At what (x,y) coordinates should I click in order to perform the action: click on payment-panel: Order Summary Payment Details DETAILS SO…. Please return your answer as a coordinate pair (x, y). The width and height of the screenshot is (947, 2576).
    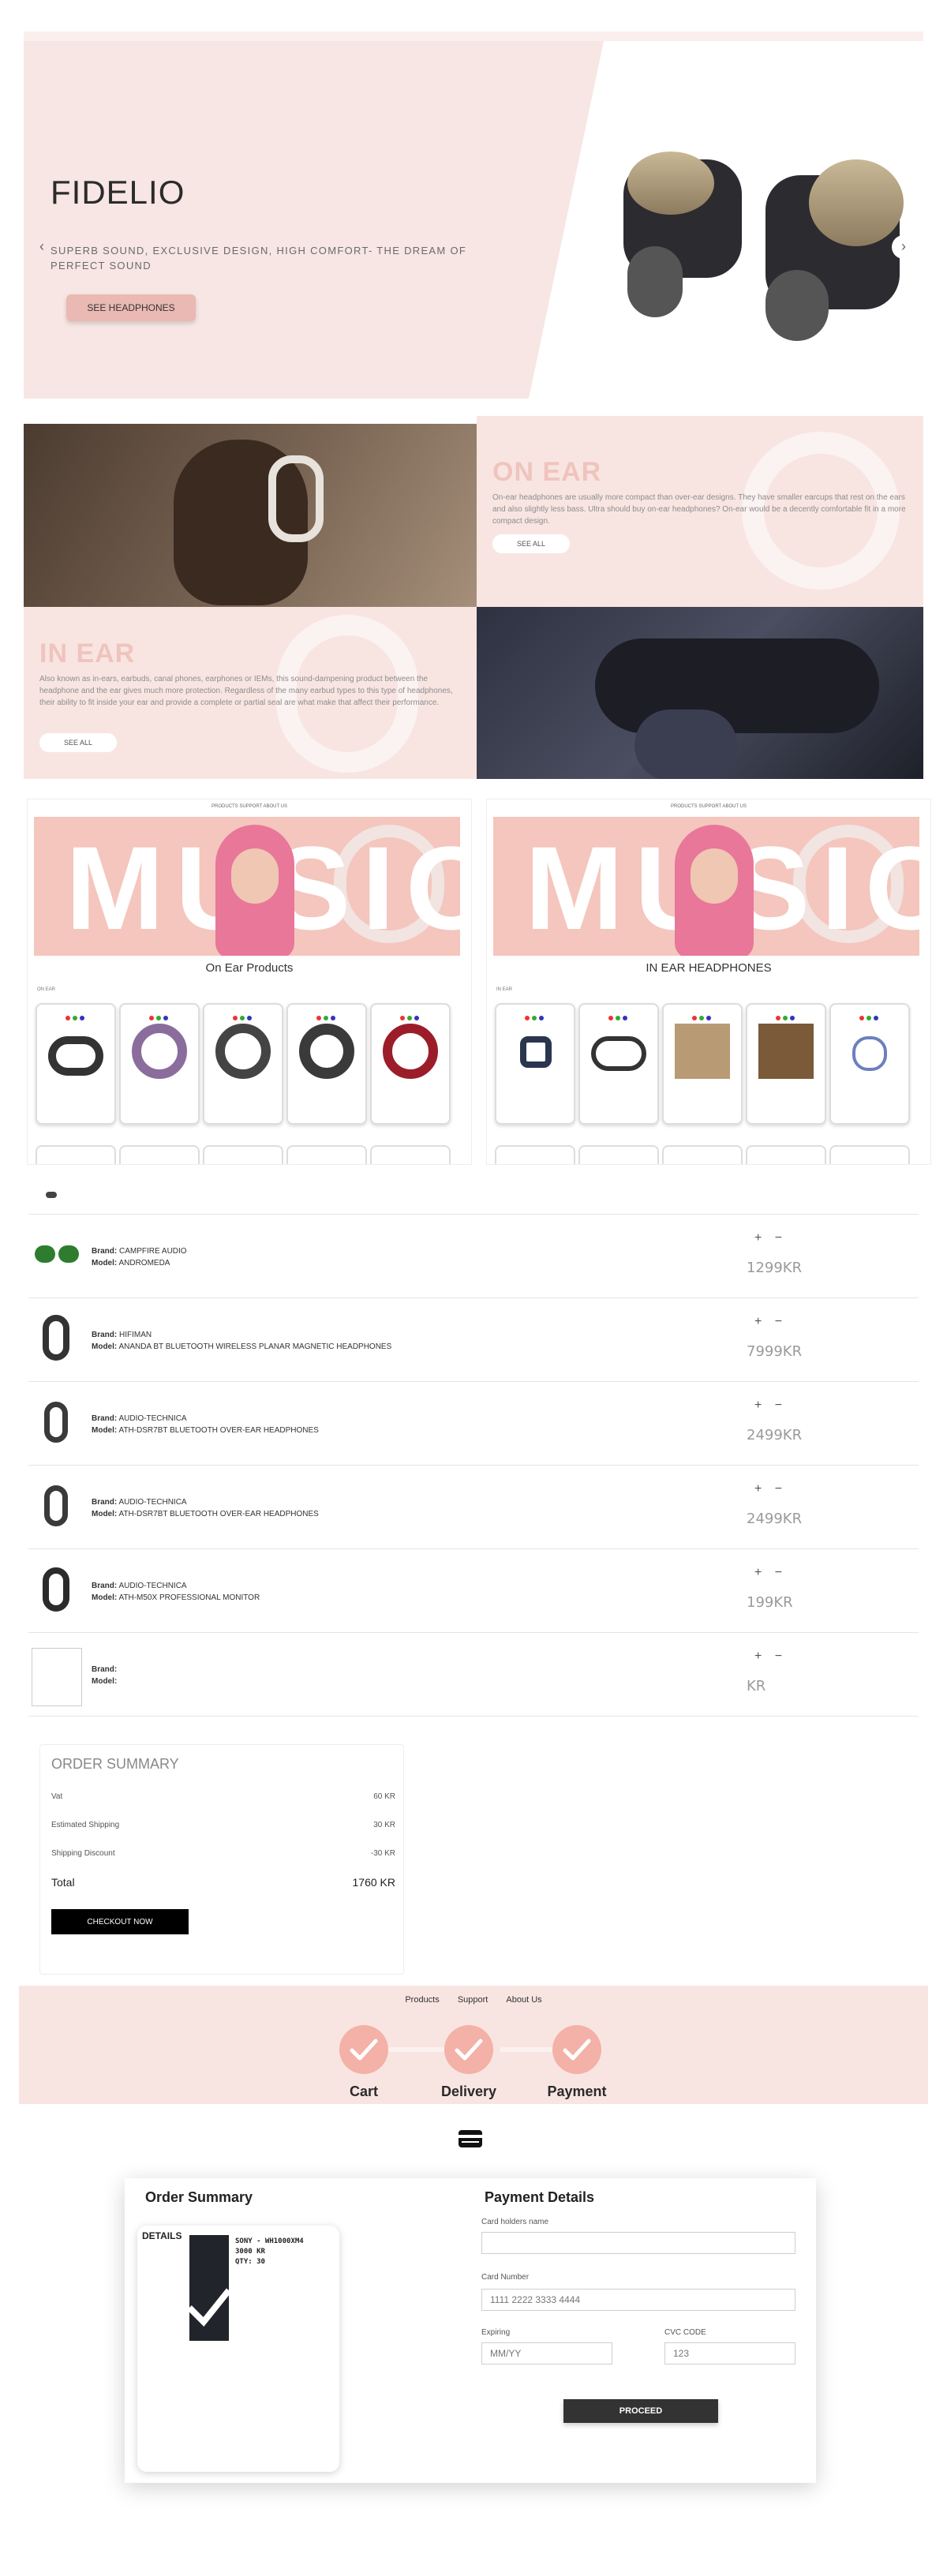
    Looking at the image, I should click on (470, 2330).